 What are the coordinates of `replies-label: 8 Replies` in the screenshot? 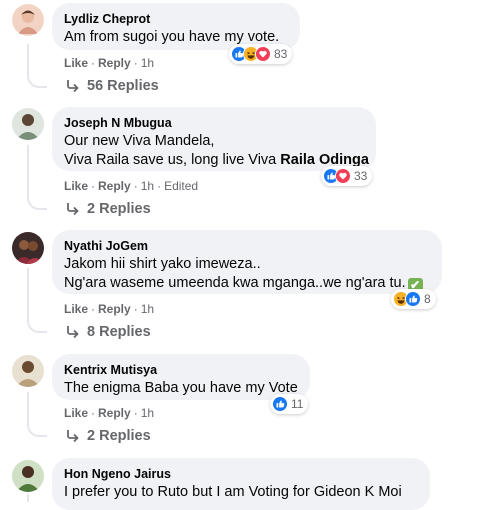 It's located at (119, 332).